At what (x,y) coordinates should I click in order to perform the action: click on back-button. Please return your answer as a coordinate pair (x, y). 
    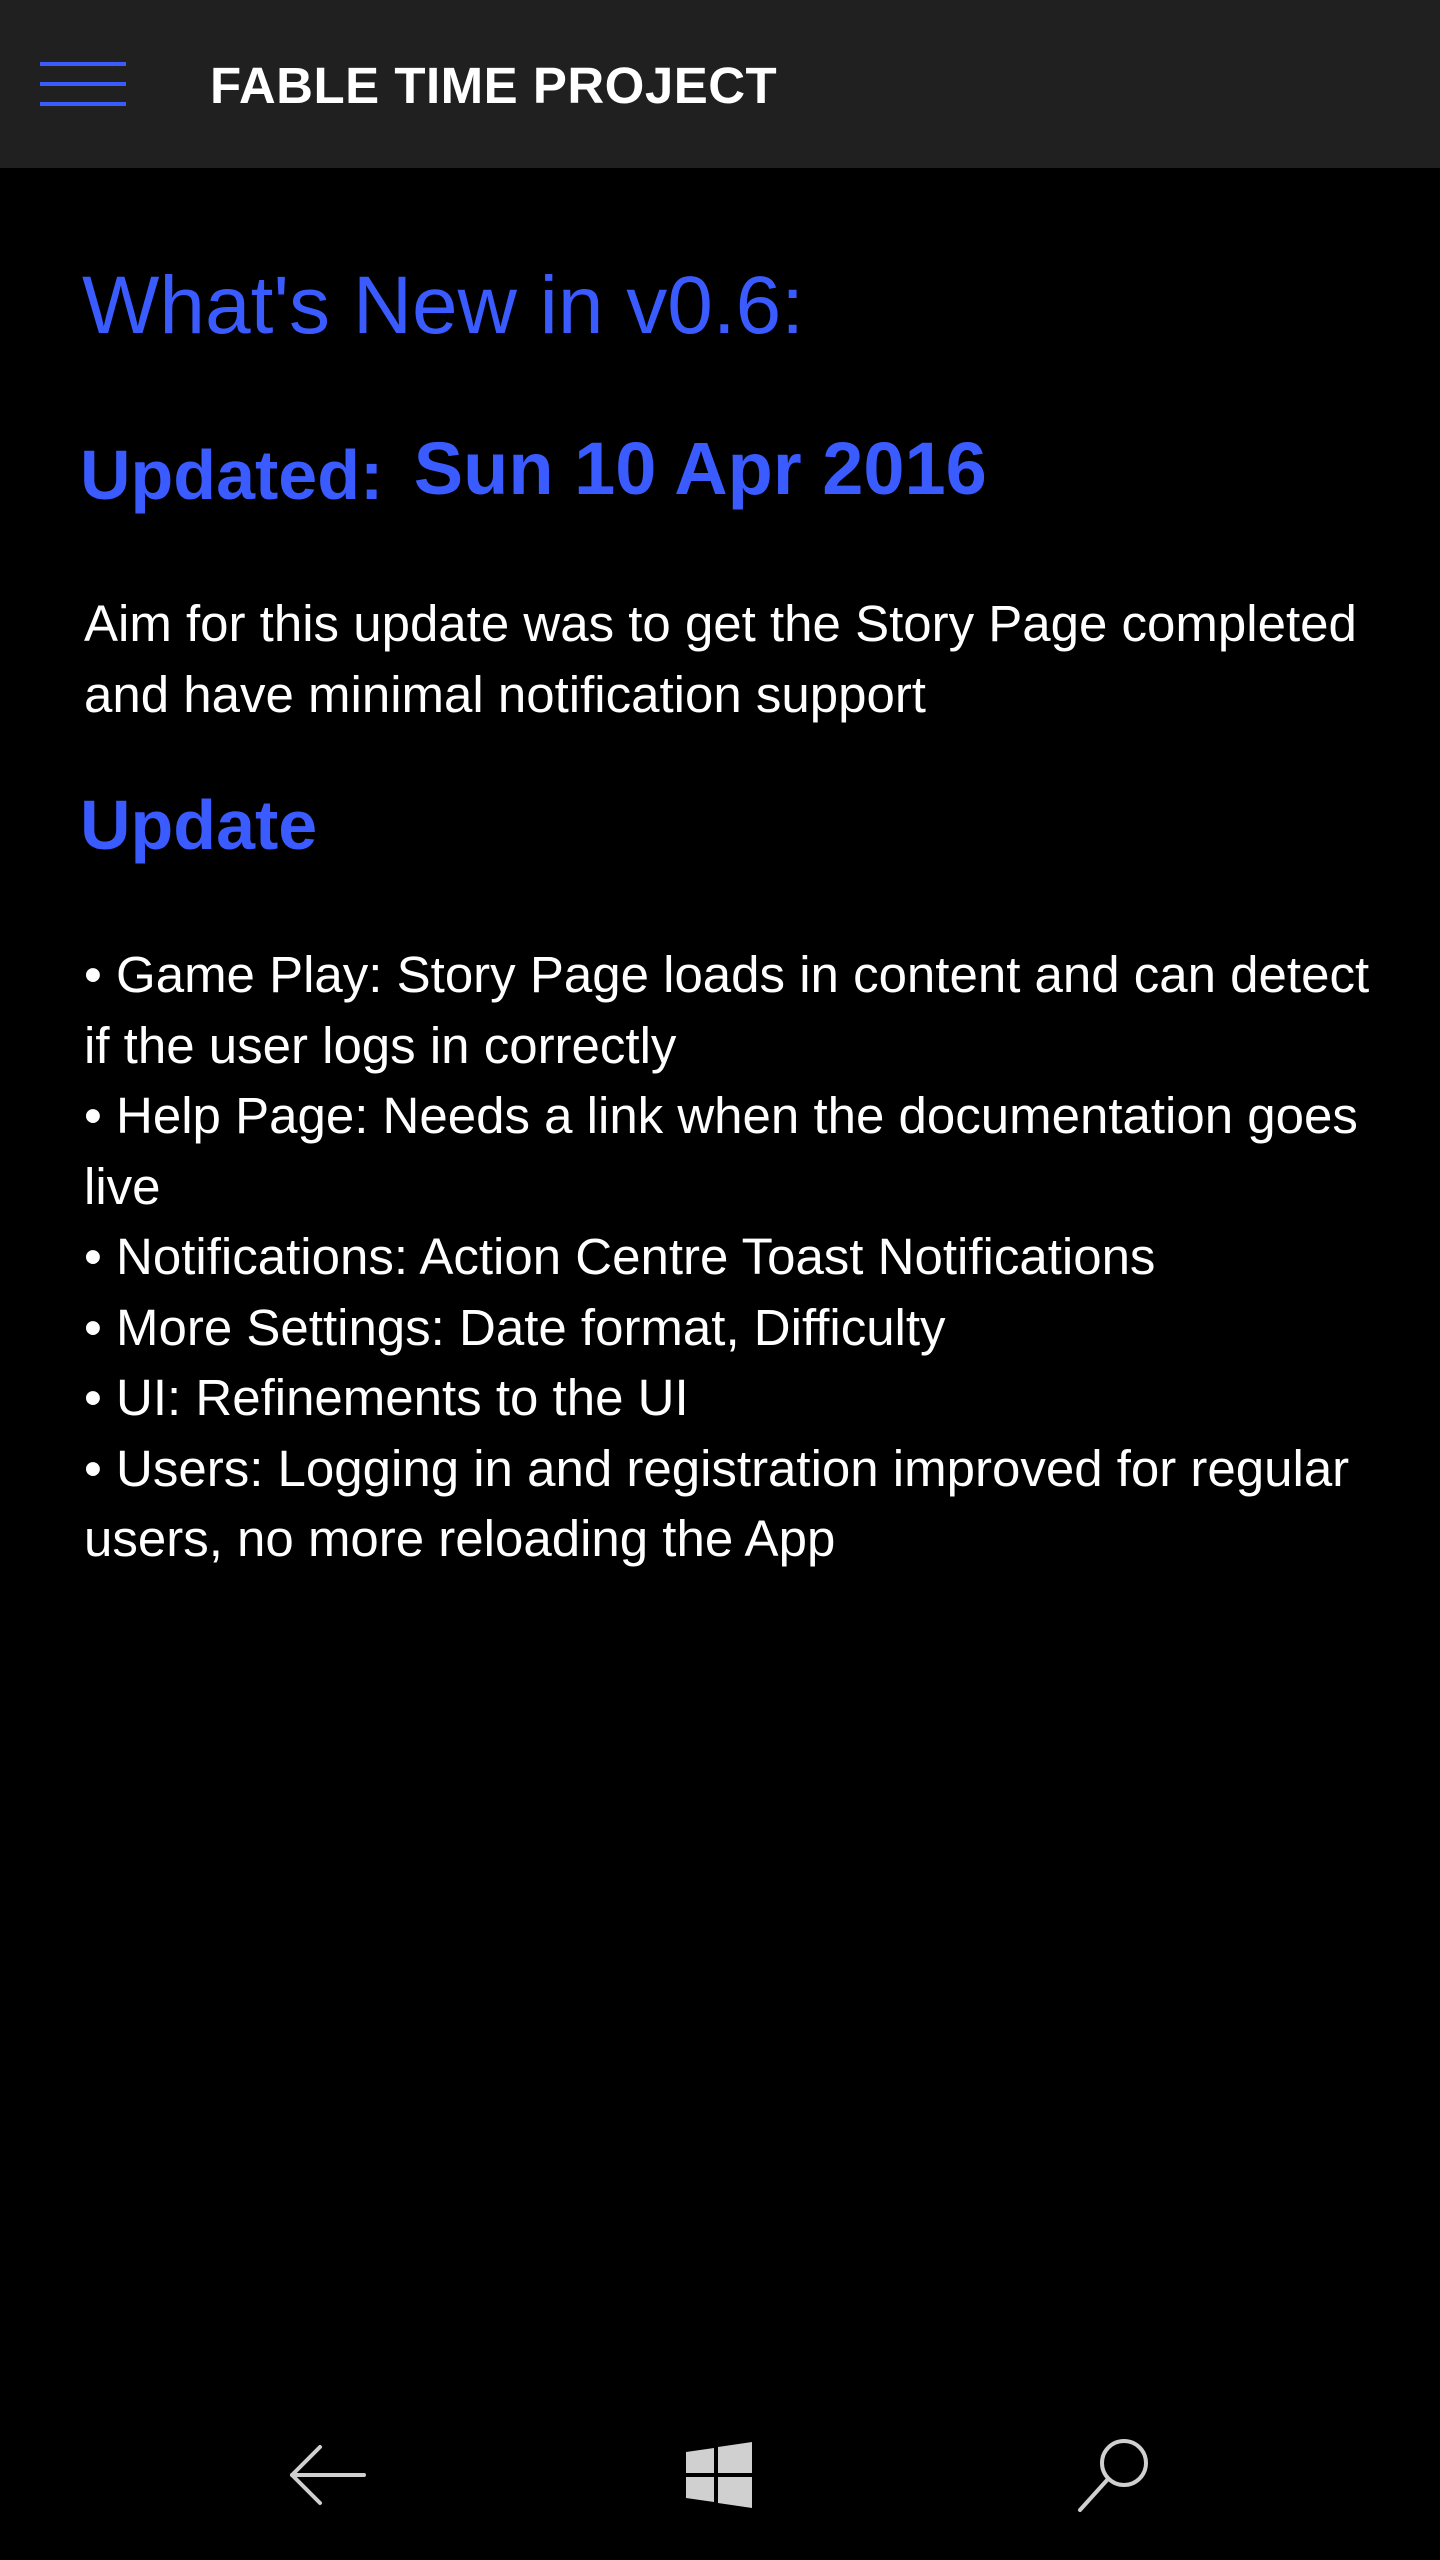
    Looking at the image, I should click on (328, 2475).